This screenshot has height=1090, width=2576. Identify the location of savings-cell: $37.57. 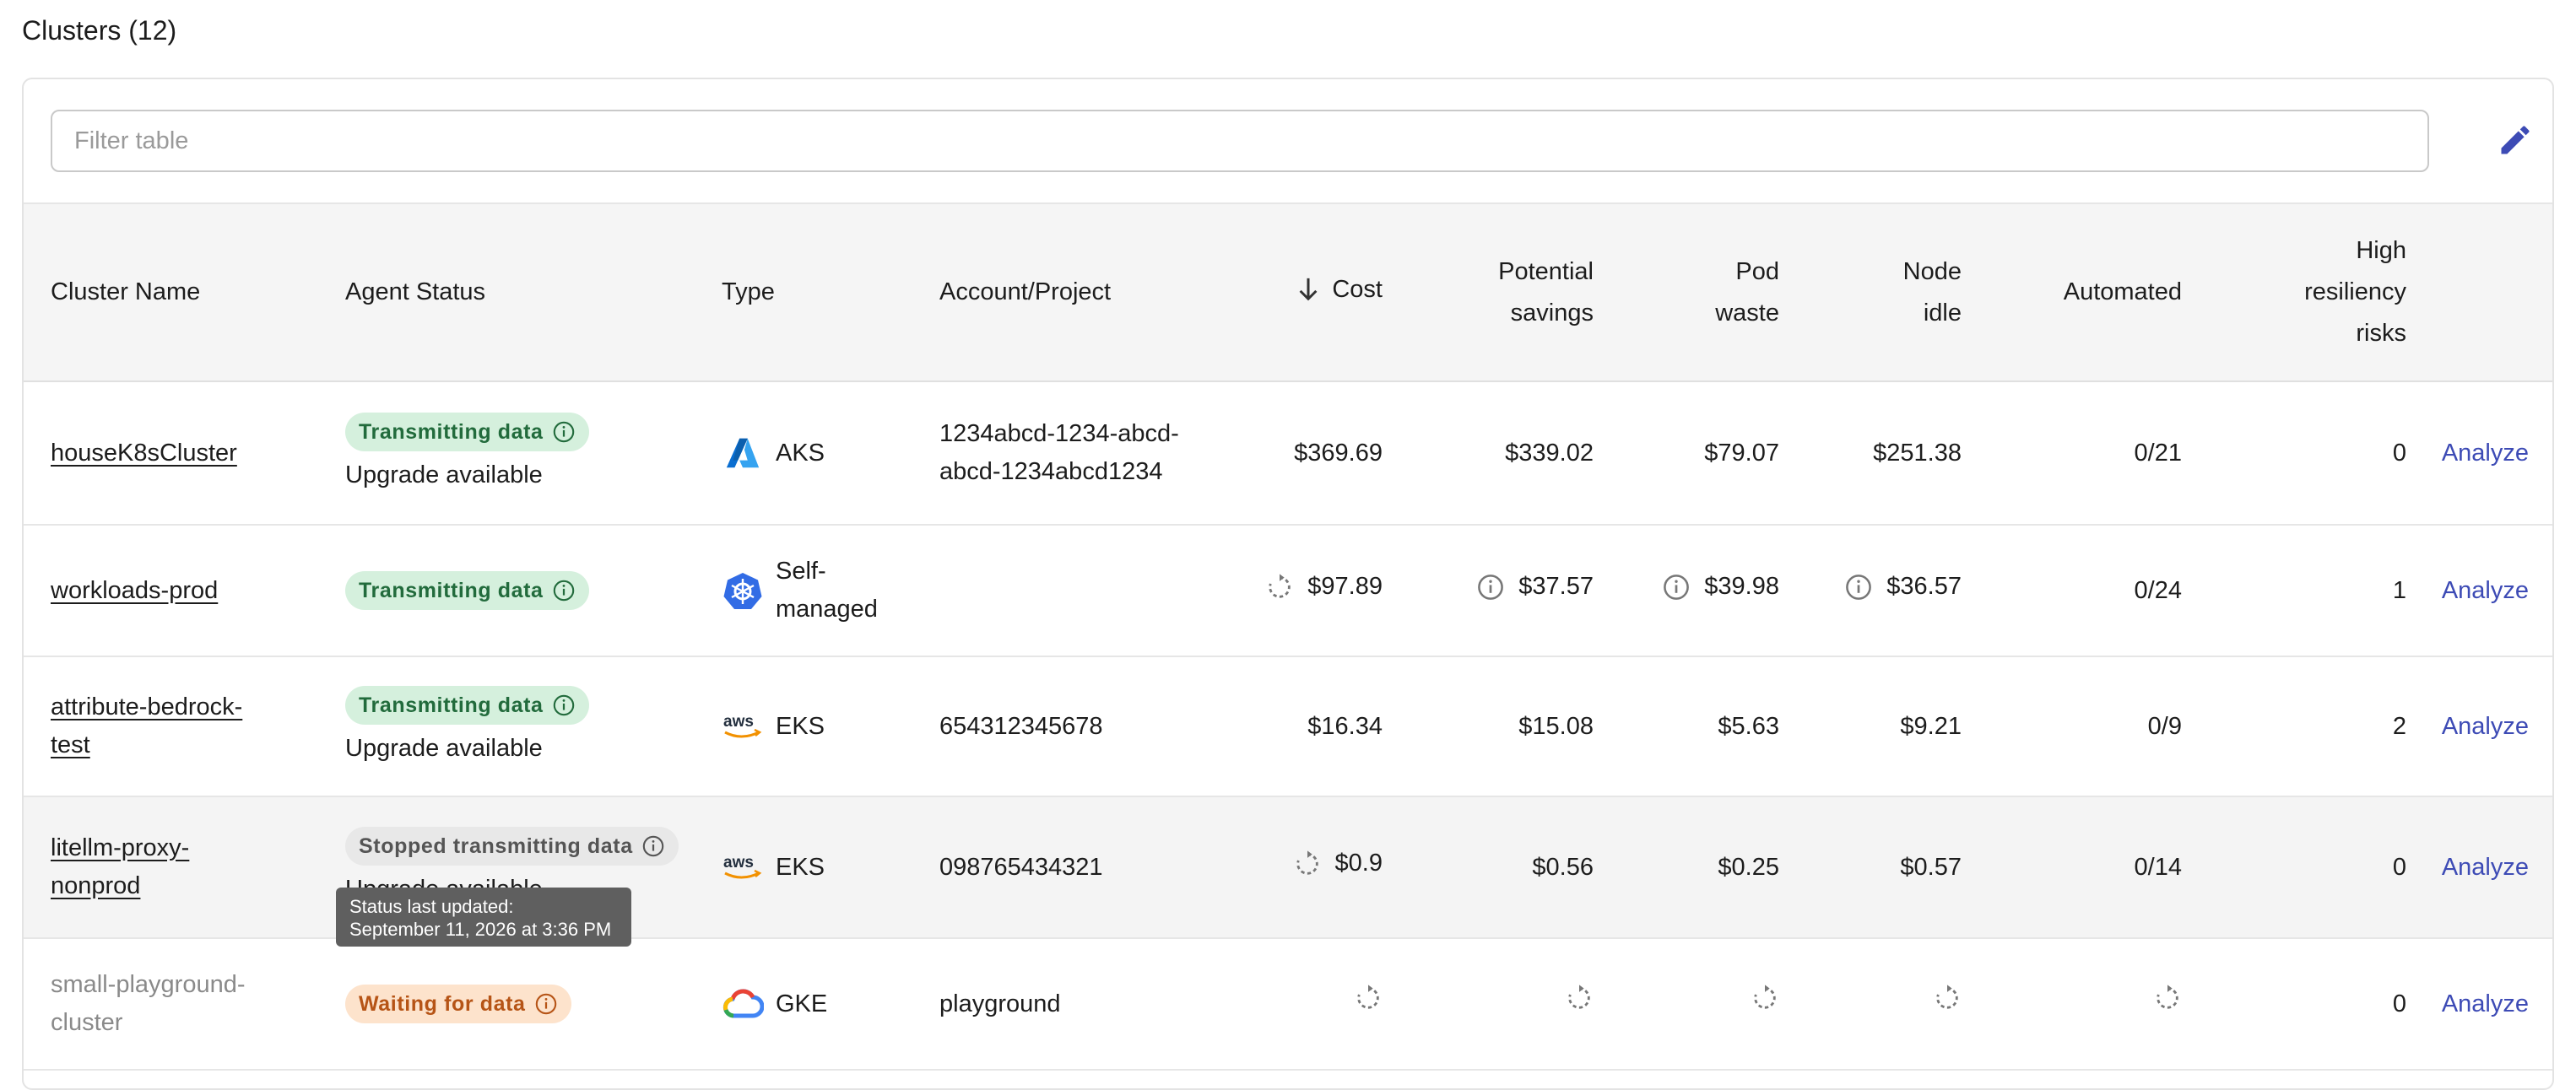
(1556, 587).